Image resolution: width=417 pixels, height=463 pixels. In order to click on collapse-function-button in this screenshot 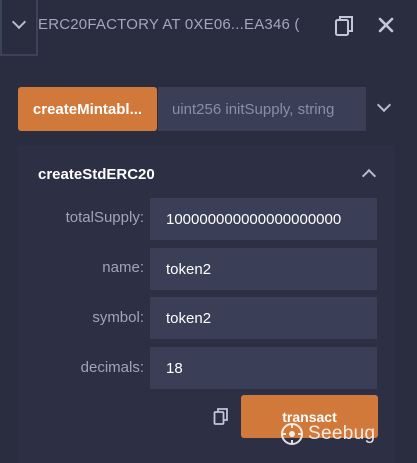, I will do `click(369, 175)`.